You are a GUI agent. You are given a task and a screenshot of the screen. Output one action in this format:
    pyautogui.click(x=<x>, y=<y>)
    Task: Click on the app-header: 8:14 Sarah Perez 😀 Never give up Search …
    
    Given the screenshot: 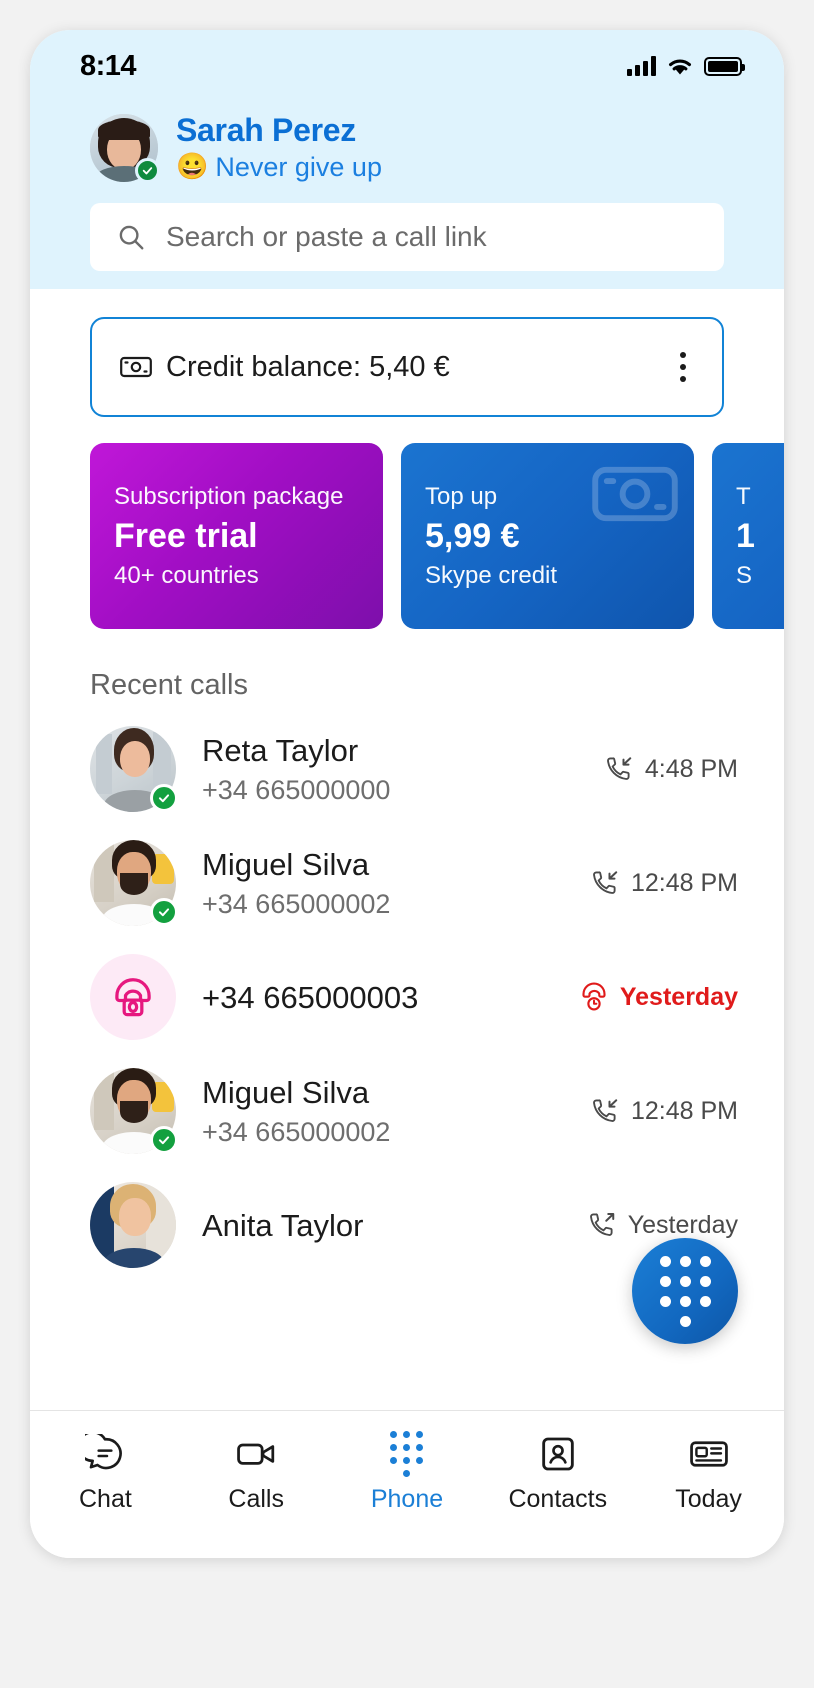 What is the action you would take?
    pyautogui.click(x=407, y=160)
    